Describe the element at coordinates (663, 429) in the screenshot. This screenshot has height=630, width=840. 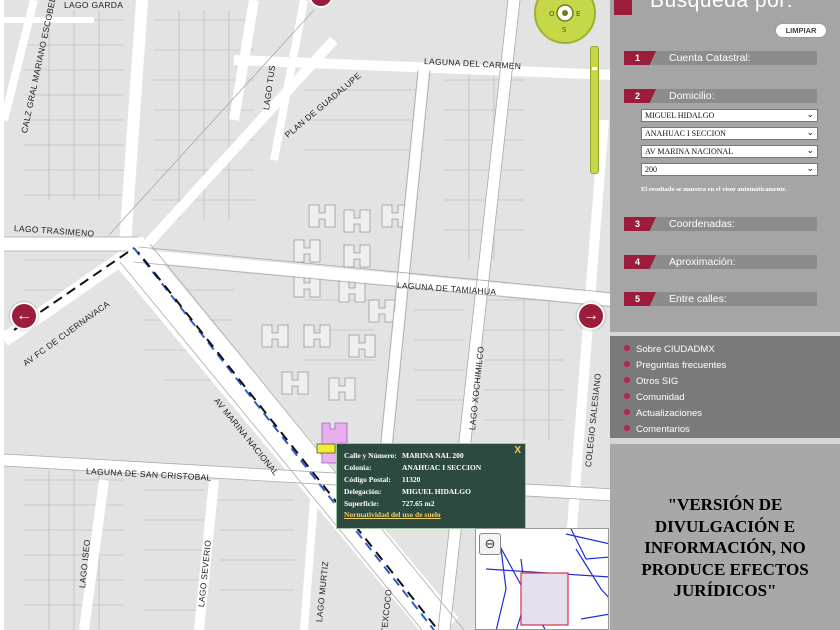
I see `link-label: Comentarios` at that location.